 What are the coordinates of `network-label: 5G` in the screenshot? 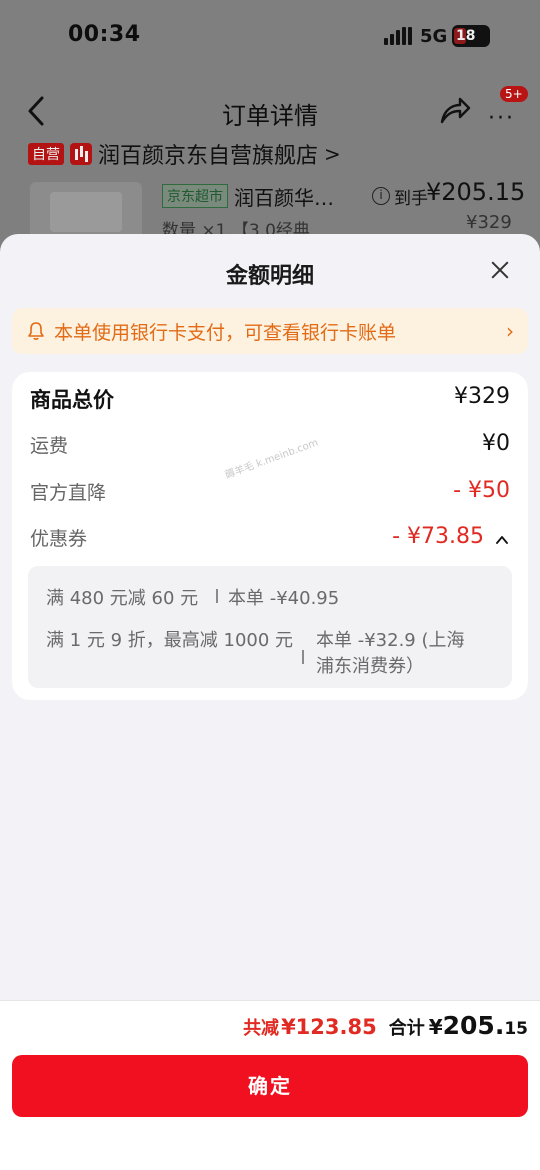 It's located at (434, 36).